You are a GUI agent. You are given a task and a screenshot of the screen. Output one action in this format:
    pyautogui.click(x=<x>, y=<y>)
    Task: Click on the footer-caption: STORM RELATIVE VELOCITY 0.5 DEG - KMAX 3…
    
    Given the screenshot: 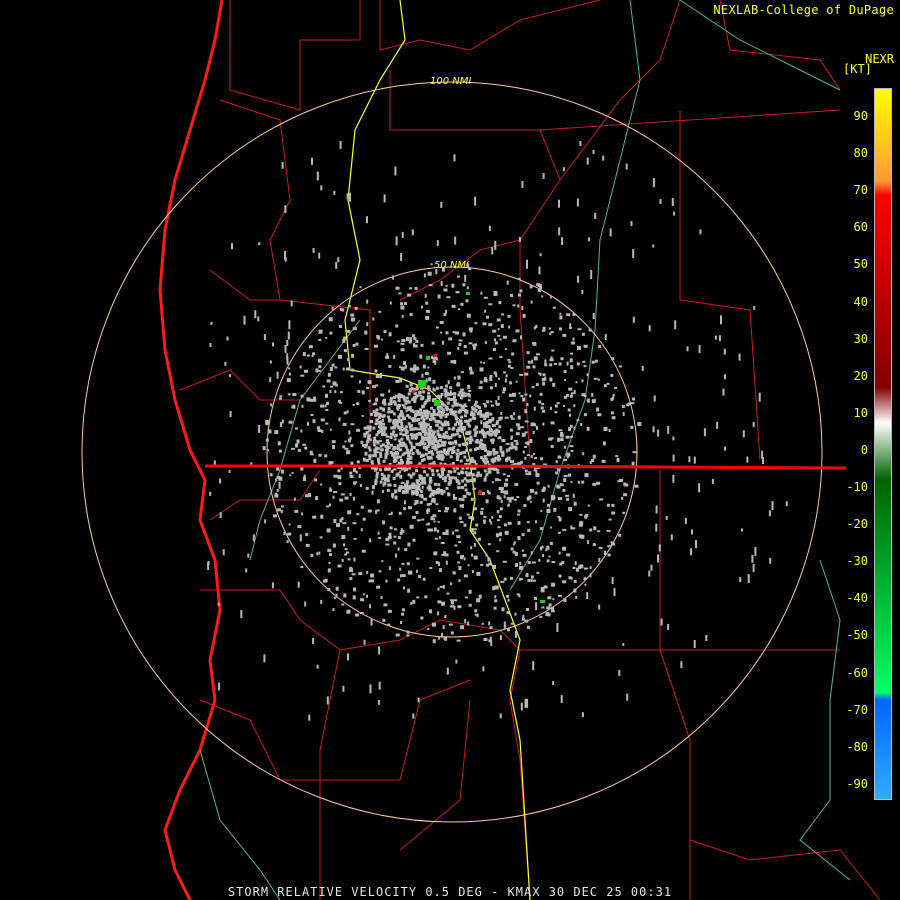 What is the action you would take?
    pyautogui.click(x=450, y=892)
    